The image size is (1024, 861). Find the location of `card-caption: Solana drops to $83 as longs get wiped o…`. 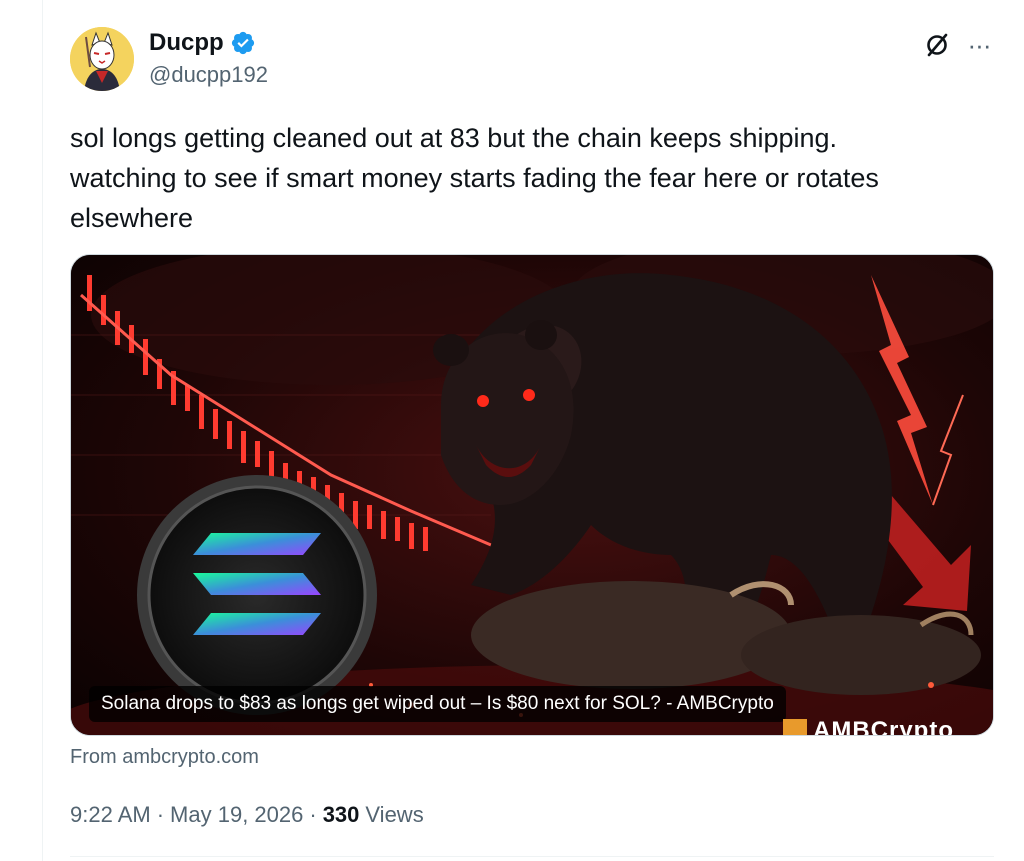

card-caption: Solana drops to $83 as longs get wiped o… is located at coordinates (437, 704).